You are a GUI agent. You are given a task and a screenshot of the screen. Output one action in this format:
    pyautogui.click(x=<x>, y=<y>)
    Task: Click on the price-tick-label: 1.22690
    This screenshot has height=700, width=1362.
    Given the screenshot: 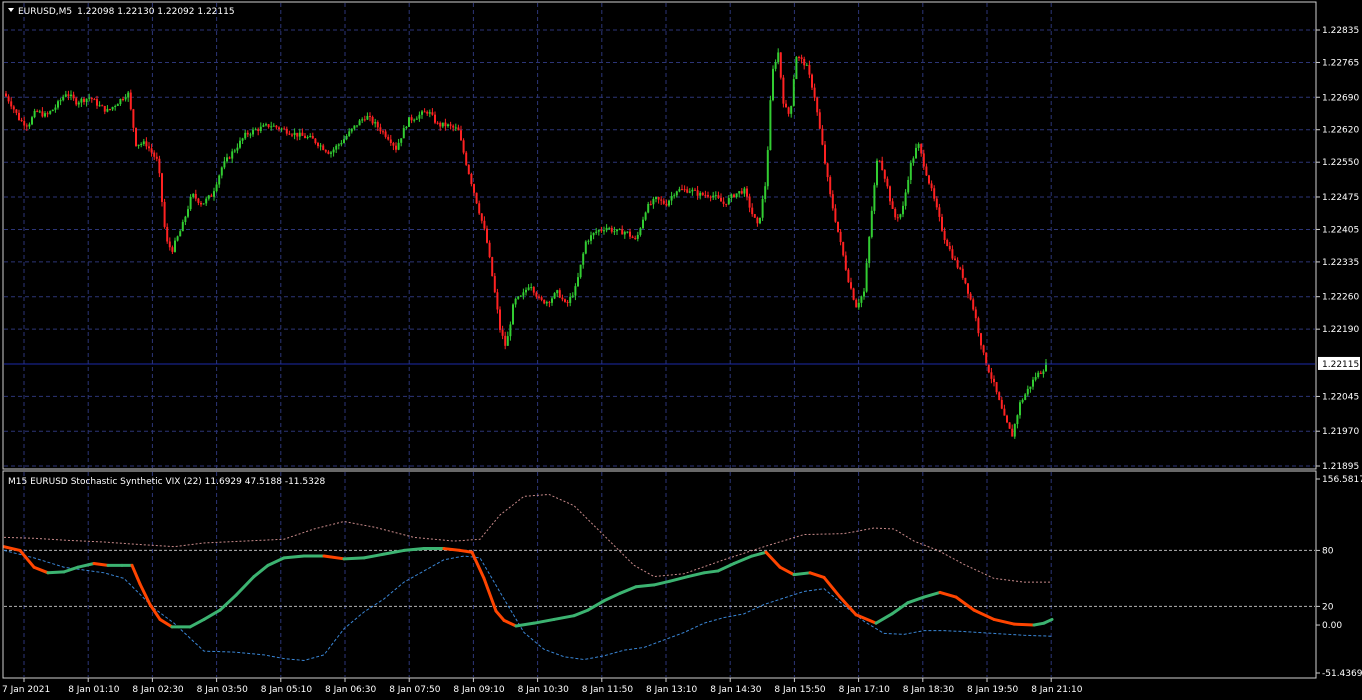 What is the action you would take?
    pyautogui.click(x=1340, y=98)
    